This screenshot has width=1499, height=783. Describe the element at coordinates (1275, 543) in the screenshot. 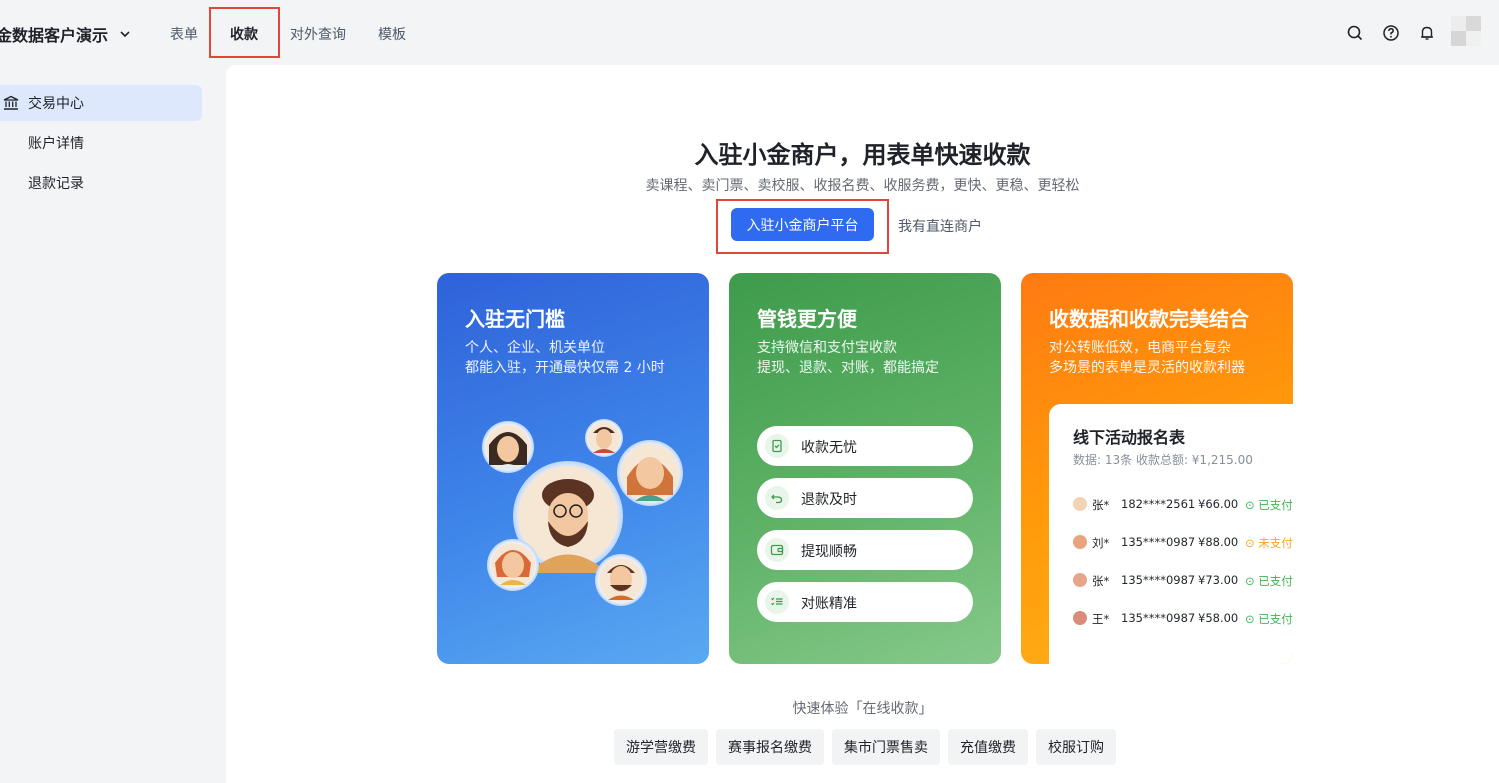

I see `status-text: 未支付` at that location.